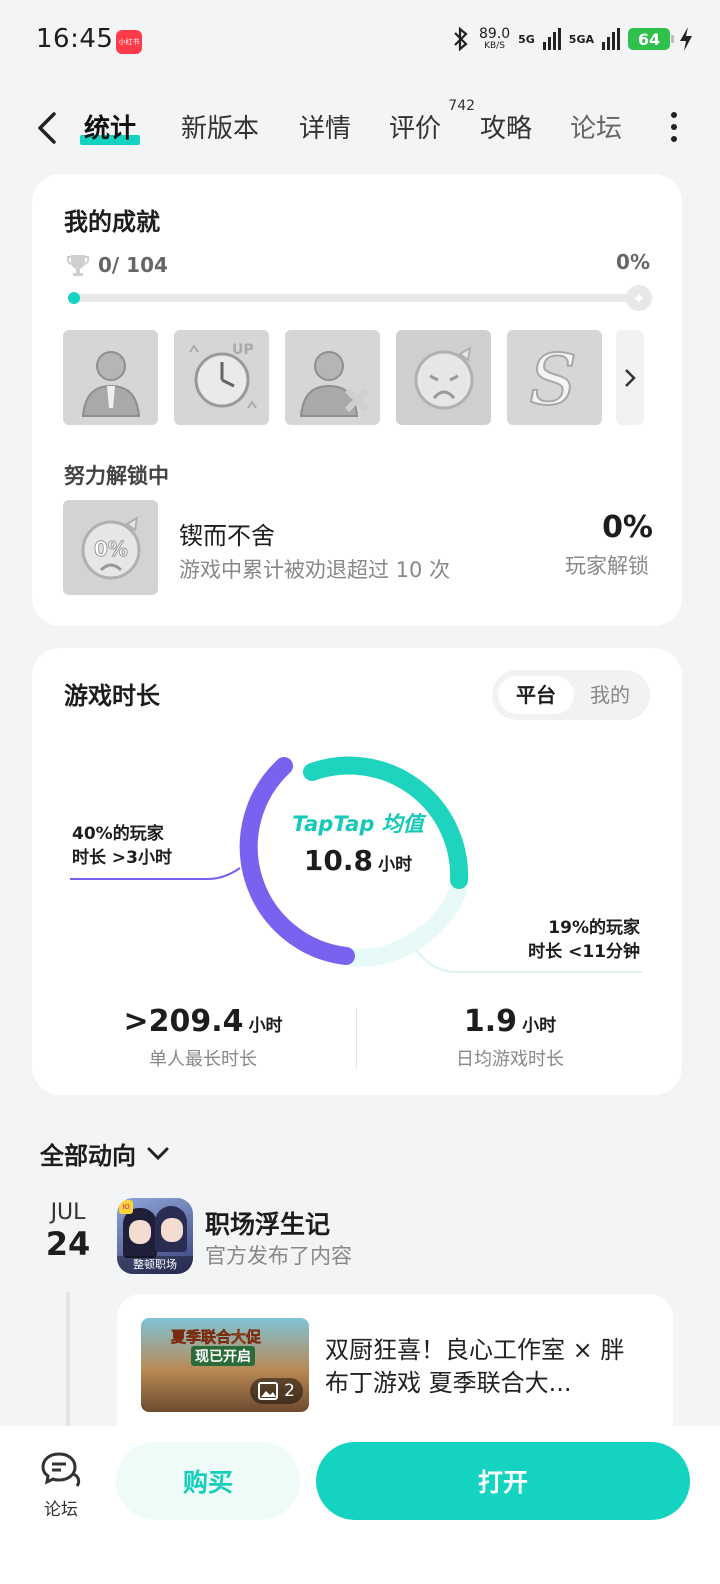 The width and height of the screenshot is (720, 1584). I want to click on battery-icon: 64, so click(651, 39).